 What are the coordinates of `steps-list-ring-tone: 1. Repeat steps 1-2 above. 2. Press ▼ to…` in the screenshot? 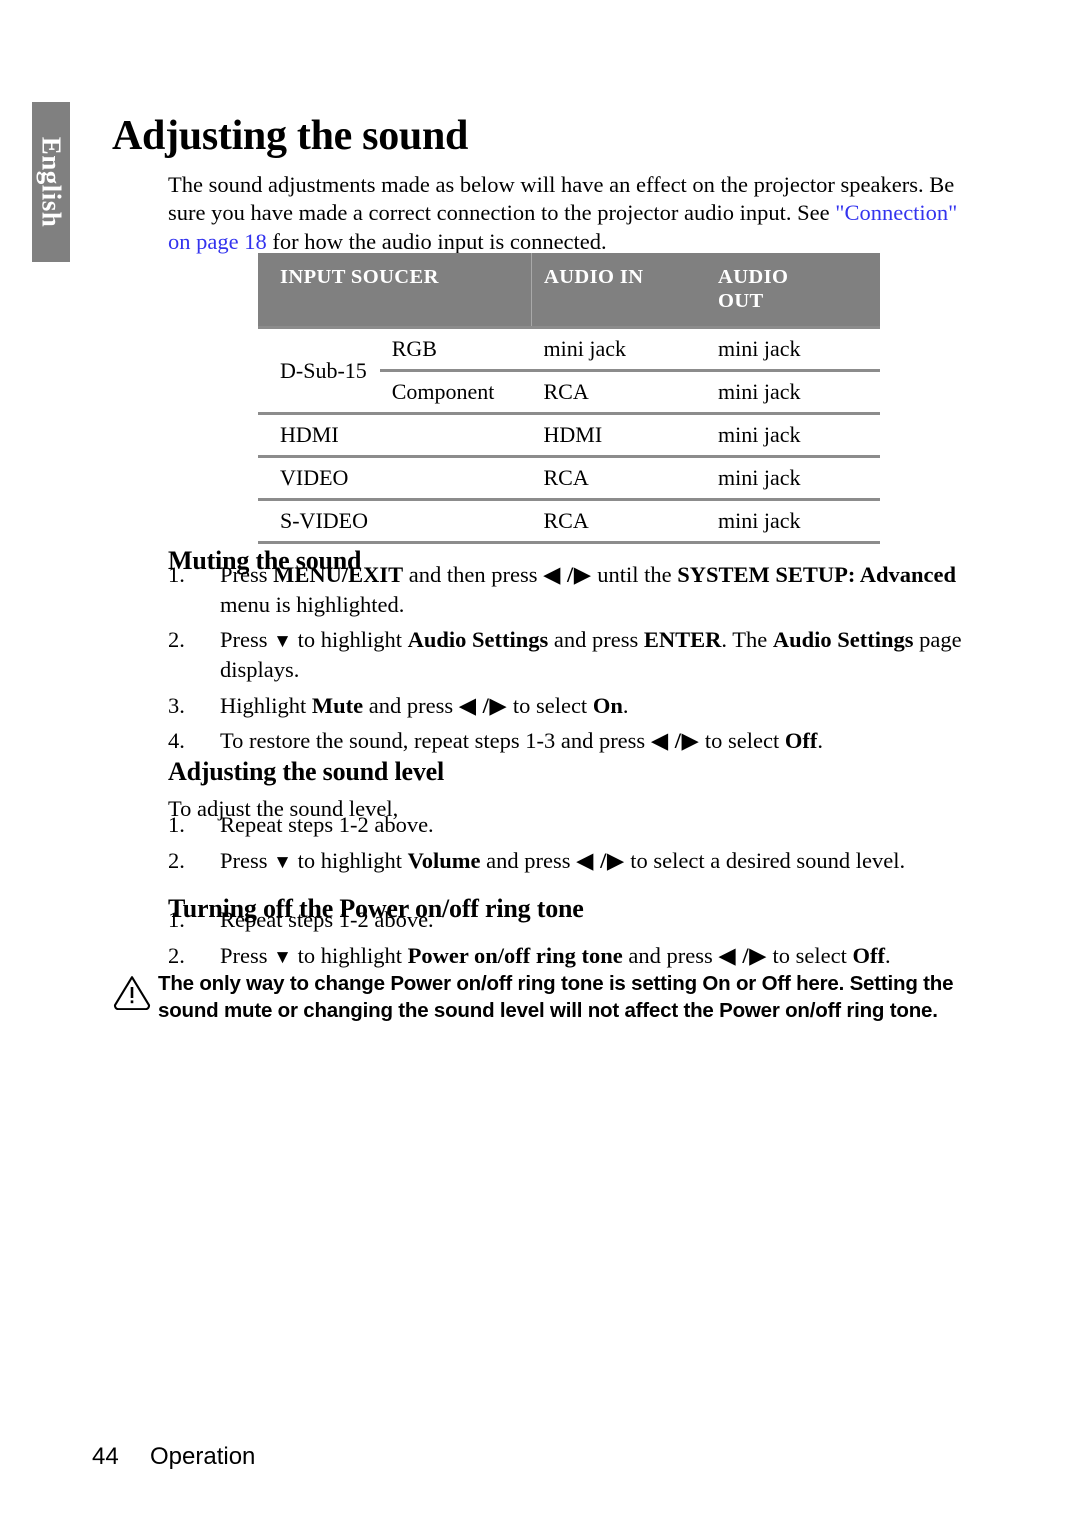 It's located at (575, 940).